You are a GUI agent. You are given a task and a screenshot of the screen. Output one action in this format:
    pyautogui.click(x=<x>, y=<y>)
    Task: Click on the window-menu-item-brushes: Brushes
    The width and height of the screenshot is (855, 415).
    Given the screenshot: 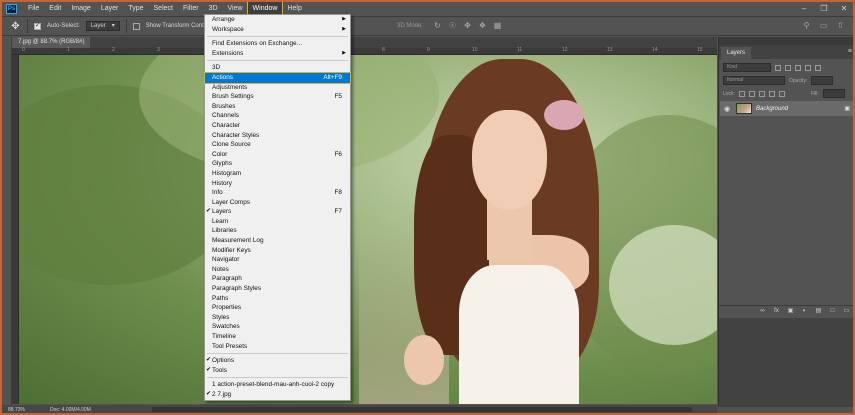 What is the action you would take?
    pyautogui.click(x=277, y=107)
    